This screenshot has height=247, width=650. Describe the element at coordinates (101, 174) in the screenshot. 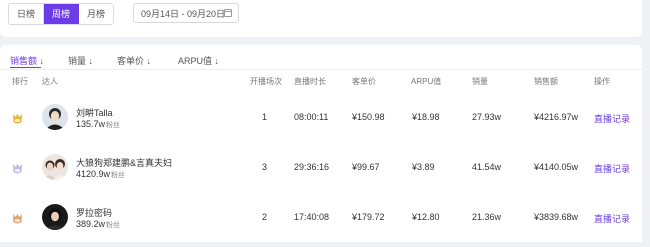

I see `fans-count: 4120.9w粉丝` at that location.